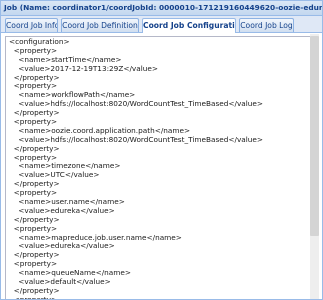 This screenshot has height=300, width=323. Describe the element at coordinates (189, 25) in the screenshot. I see `tab-coord-job-configuration: Coord Job Configuration` at that location.